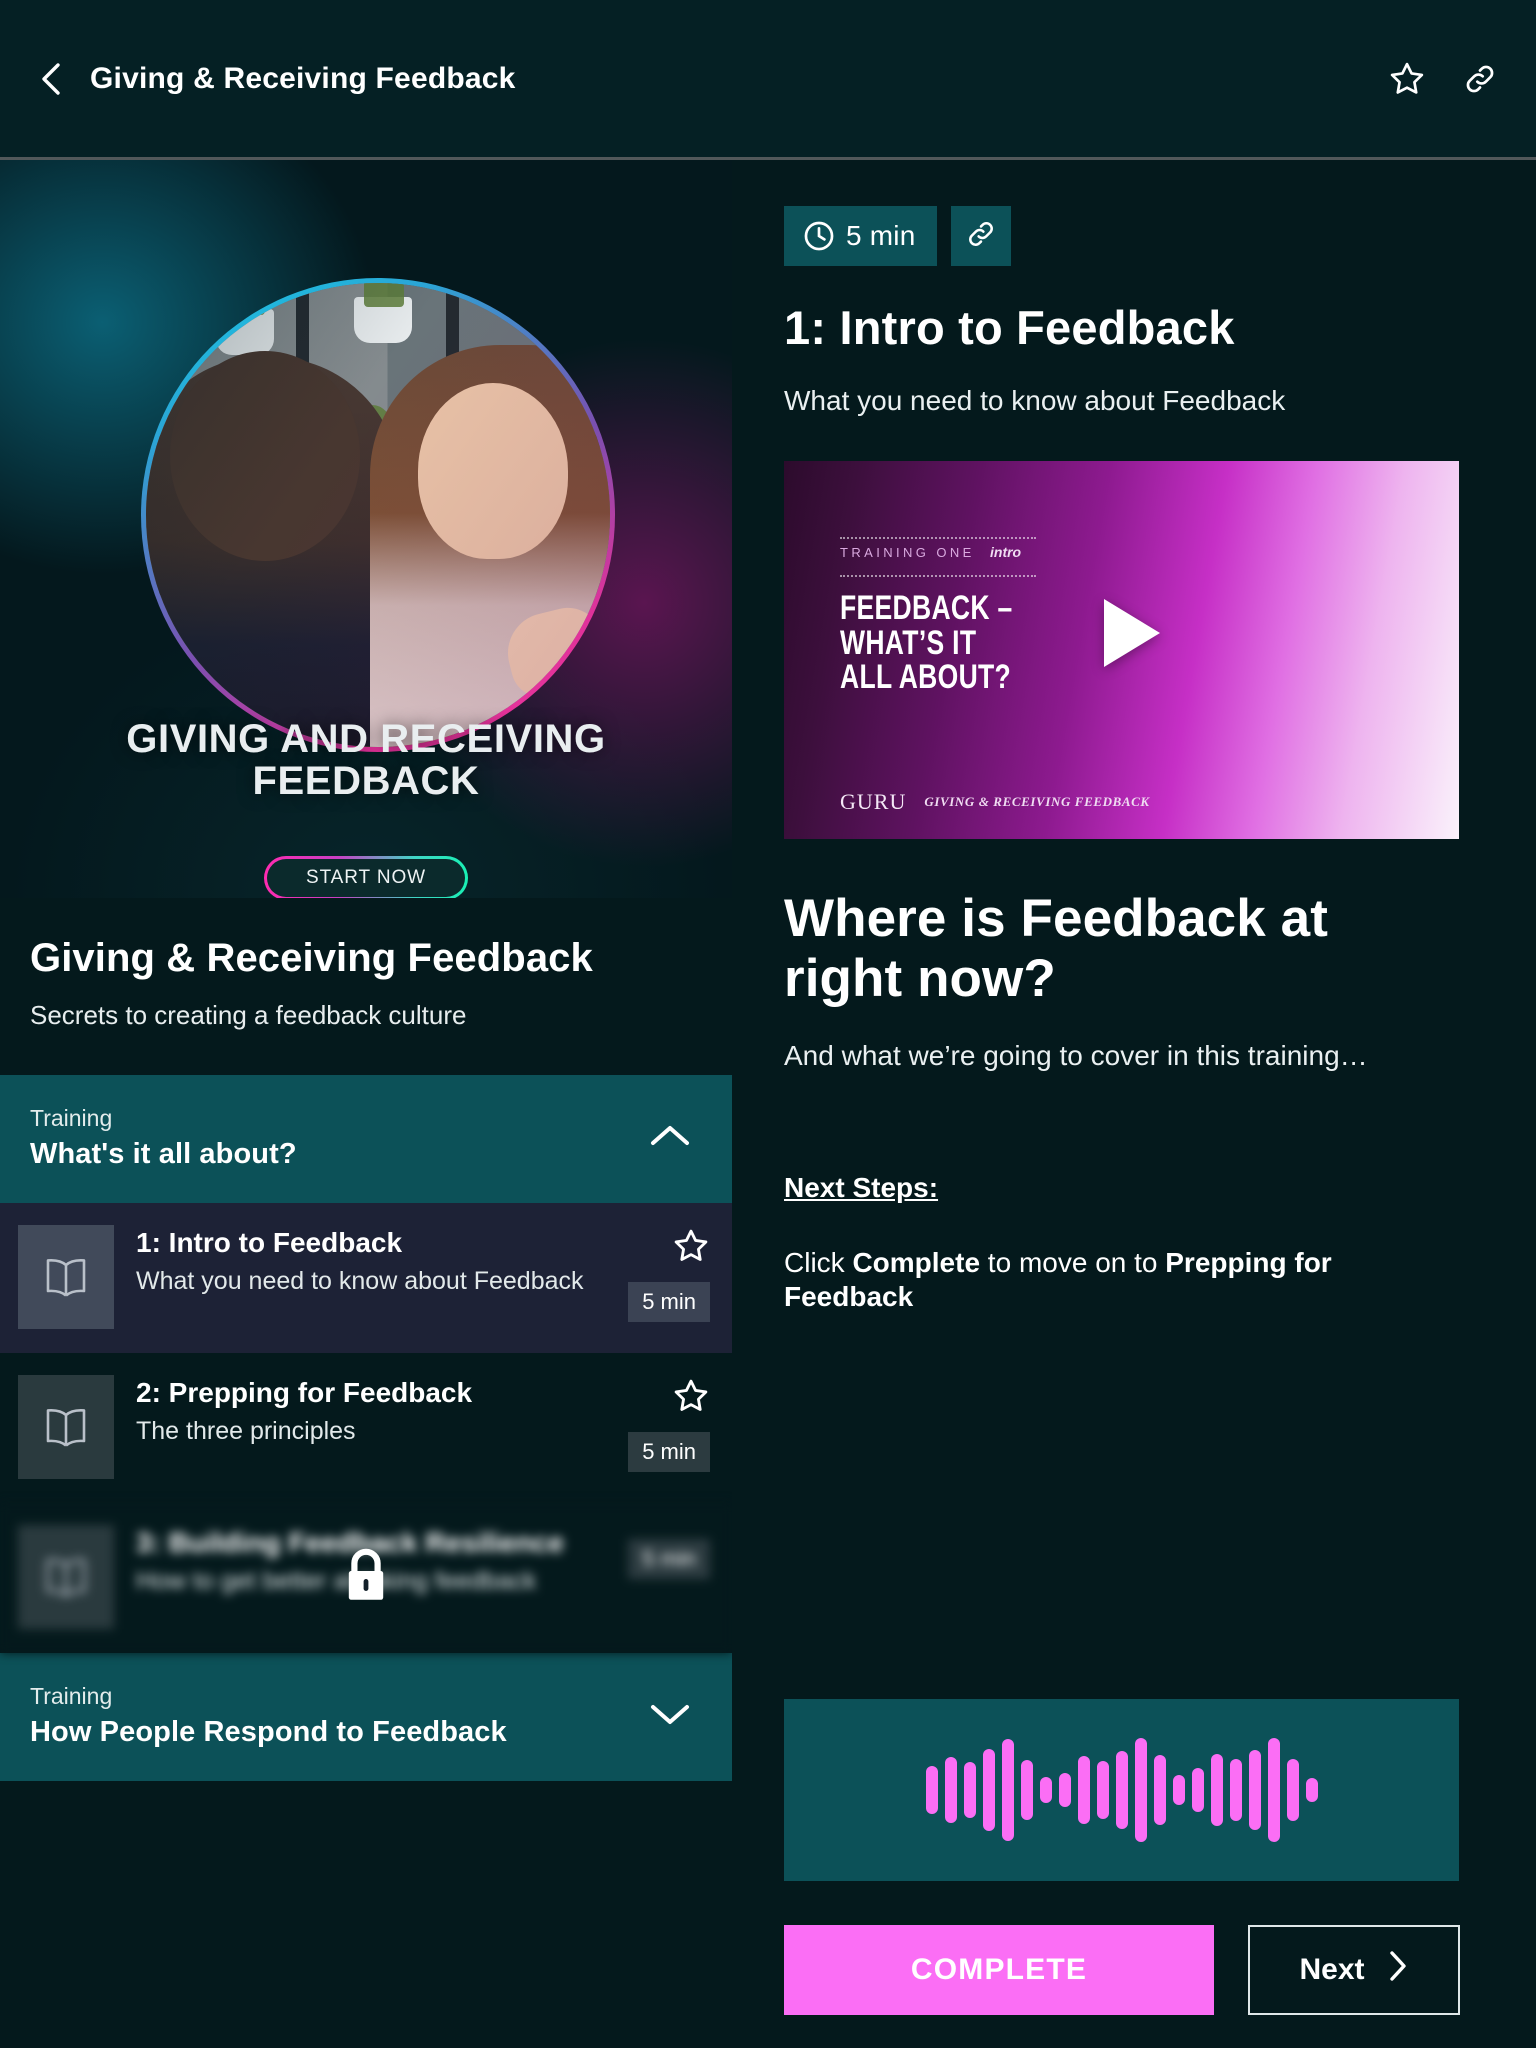  What do you see at coordinates (303, 78) in the screenshot?
I see `page-title: Giving & Receiving Feedback` at bounding box center [303, 78].